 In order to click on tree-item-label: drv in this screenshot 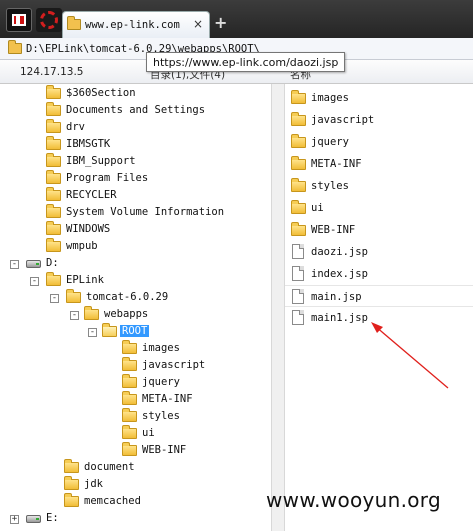, I will do `click(75, 127)`.